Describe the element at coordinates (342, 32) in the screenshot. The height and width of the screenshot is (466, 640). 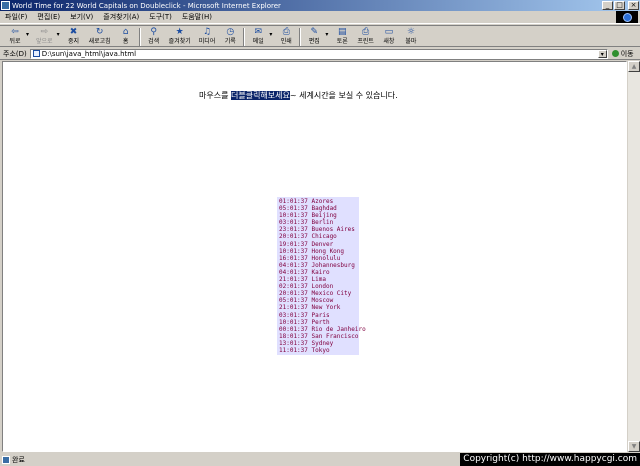
I see `discuss-icon: ▤` at that location.